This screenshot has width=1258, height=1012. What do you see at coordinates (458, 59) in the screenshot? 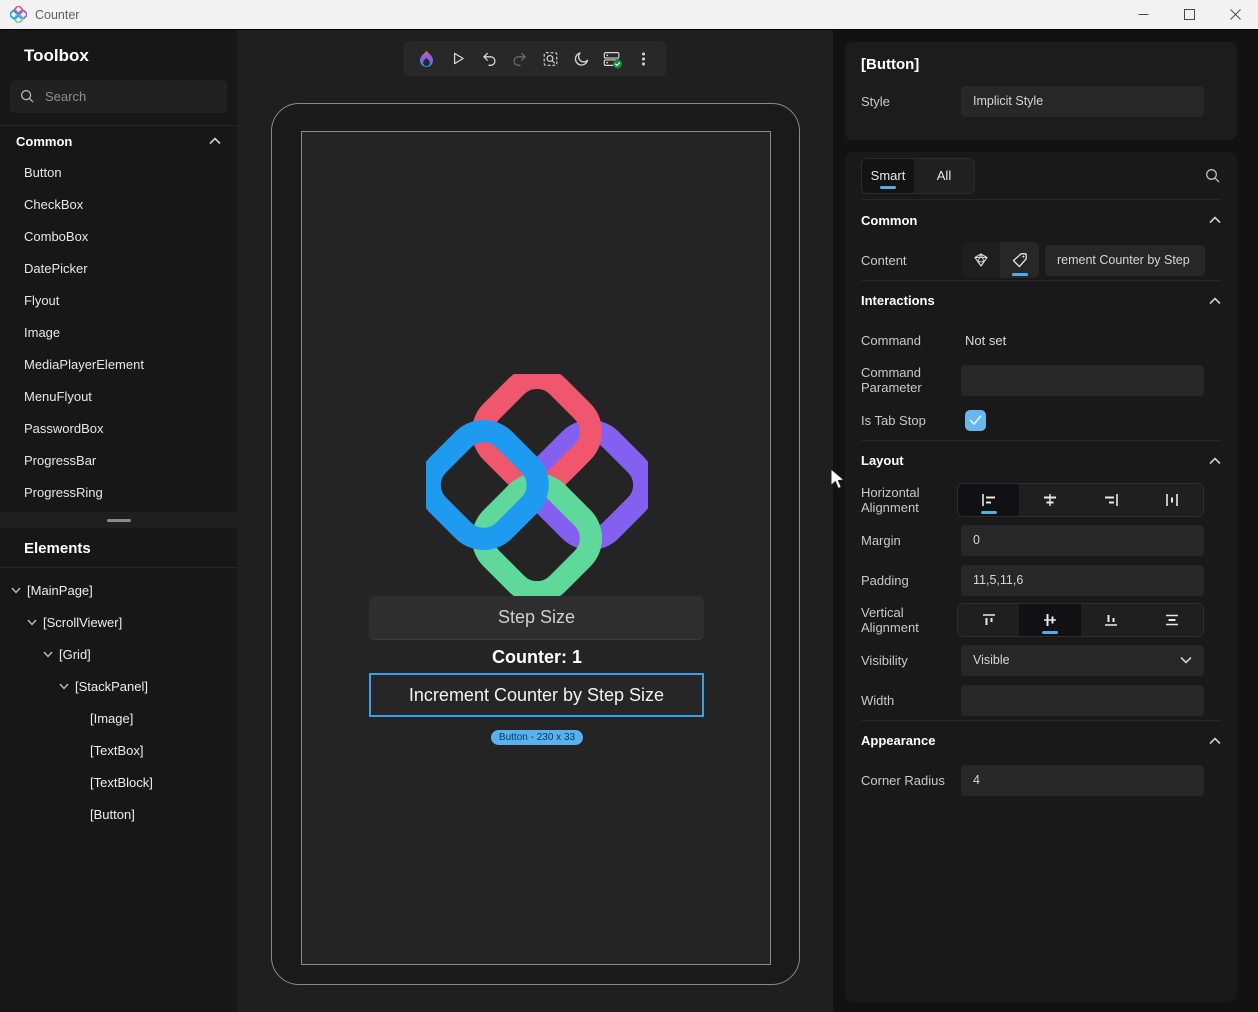
I see `play-button` at bounding box center [458, 59].